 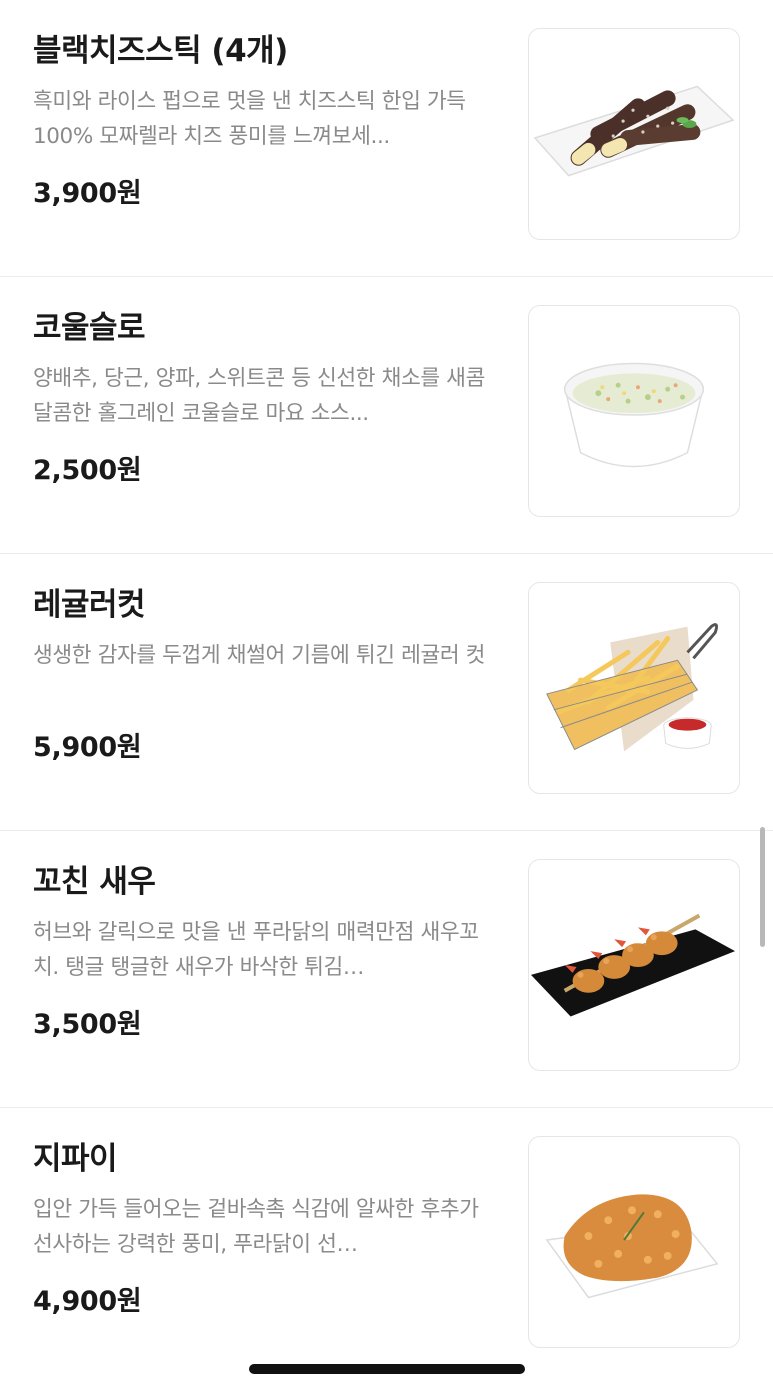 I want to click on menu-item-price: 3,500원, so click(x=87, y=1024).